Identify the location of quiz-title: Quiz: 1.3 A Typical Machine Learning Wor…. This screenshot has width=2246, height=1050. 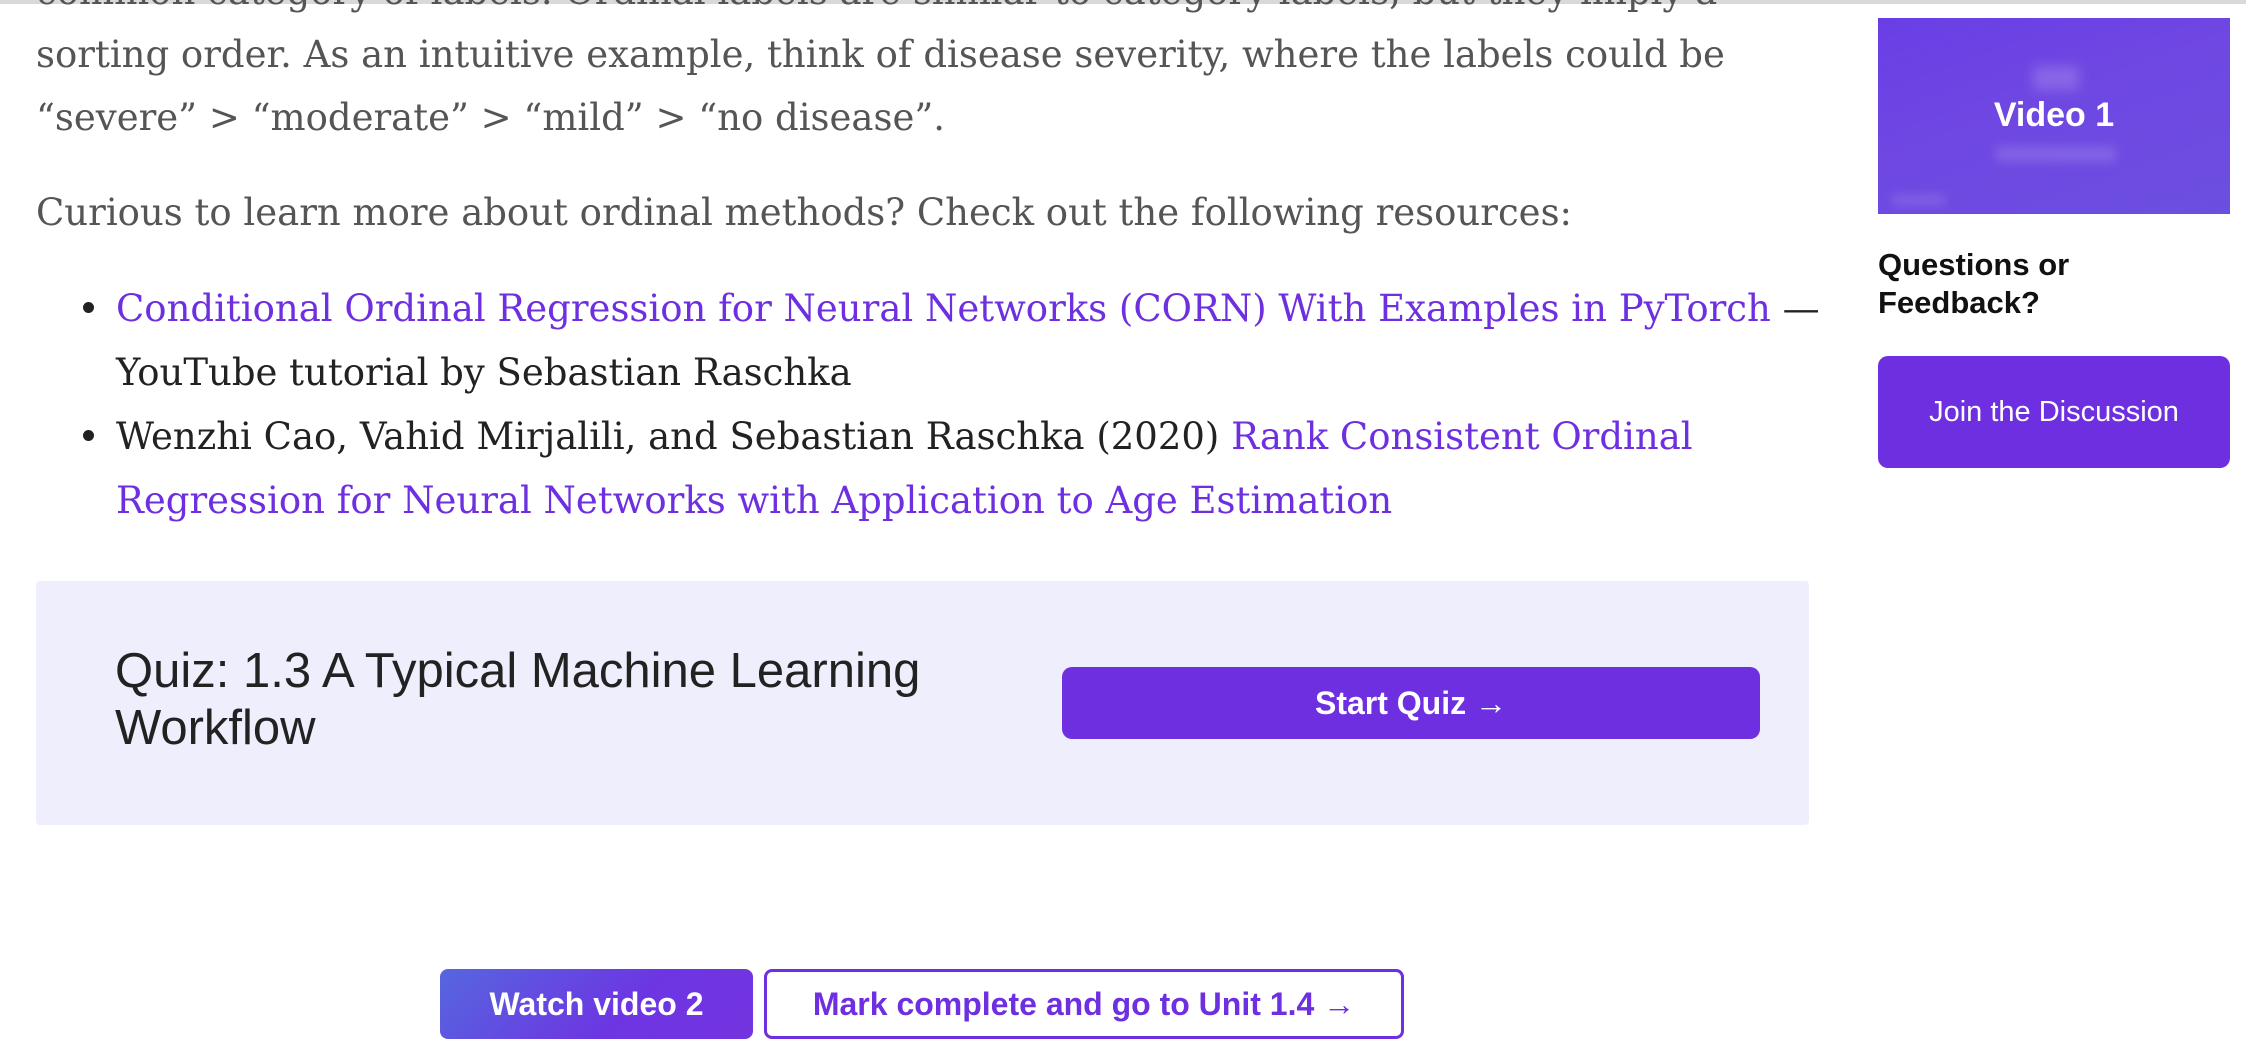
(518, 699).